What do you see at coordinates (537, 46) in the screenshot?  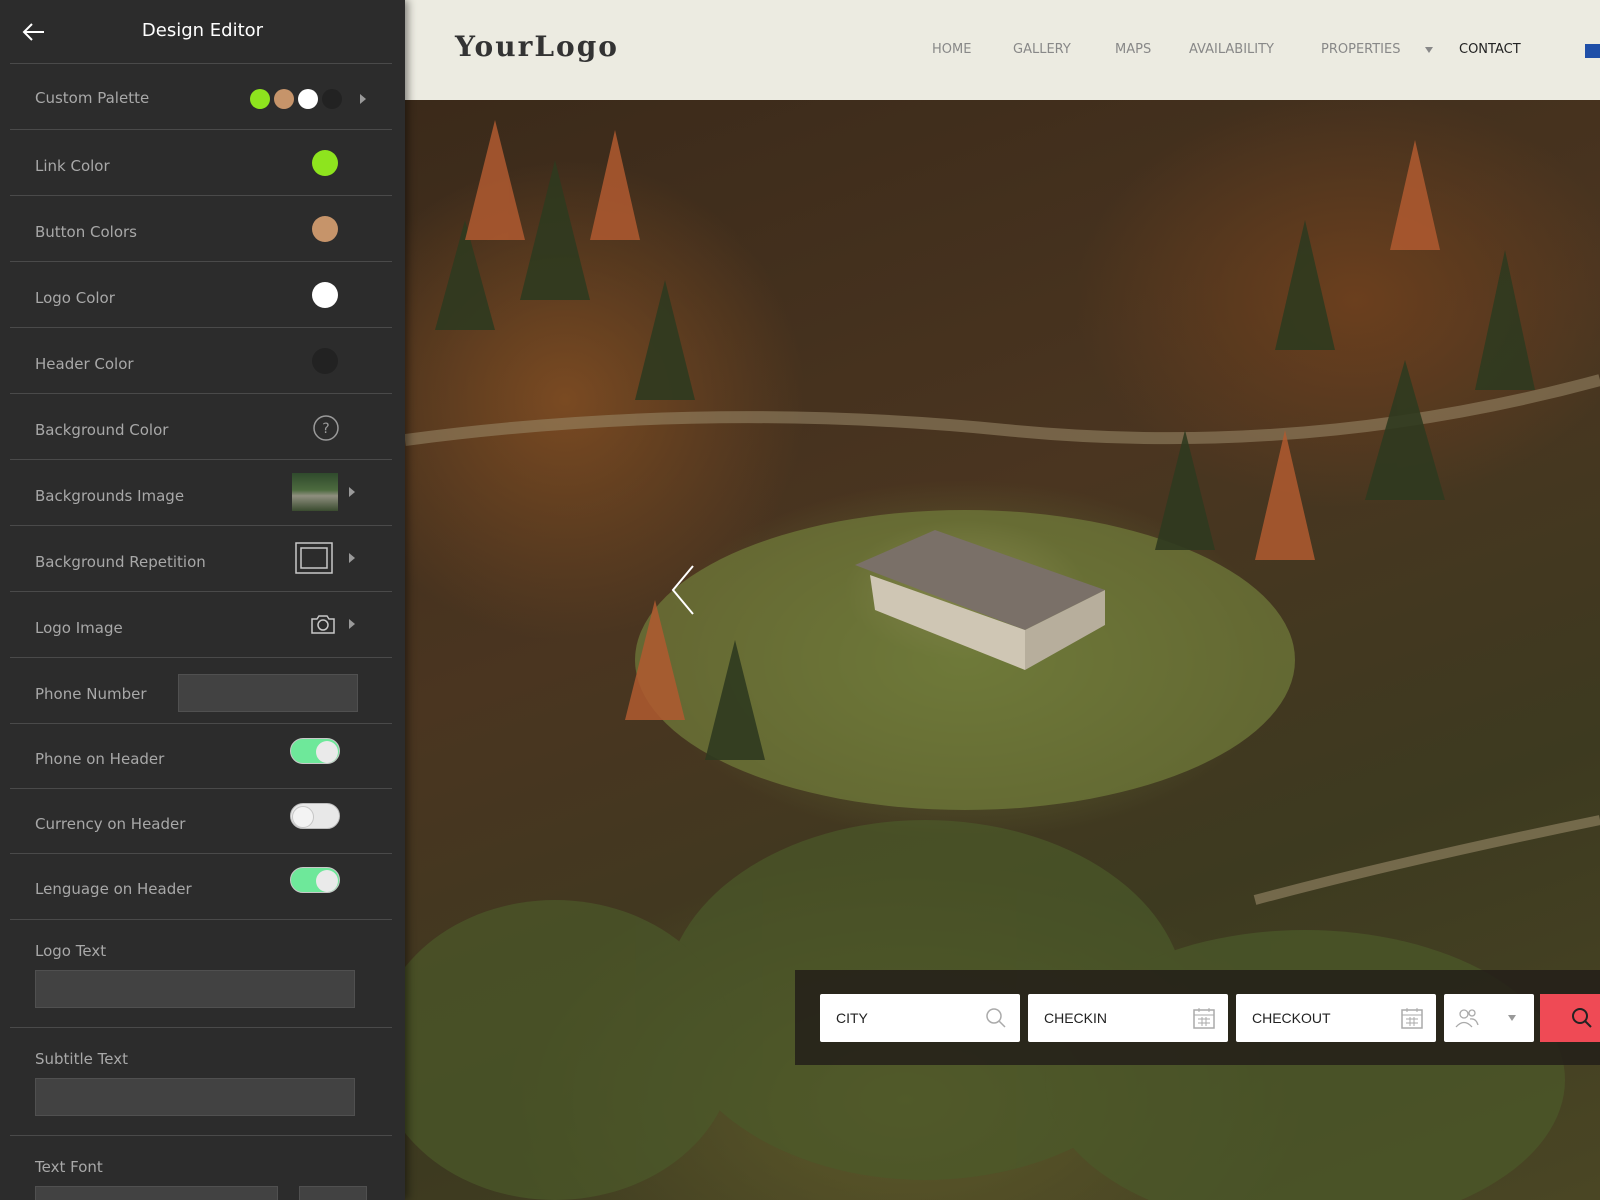 I see `site-logo: YourLogo` at bounding box center [537, 46].